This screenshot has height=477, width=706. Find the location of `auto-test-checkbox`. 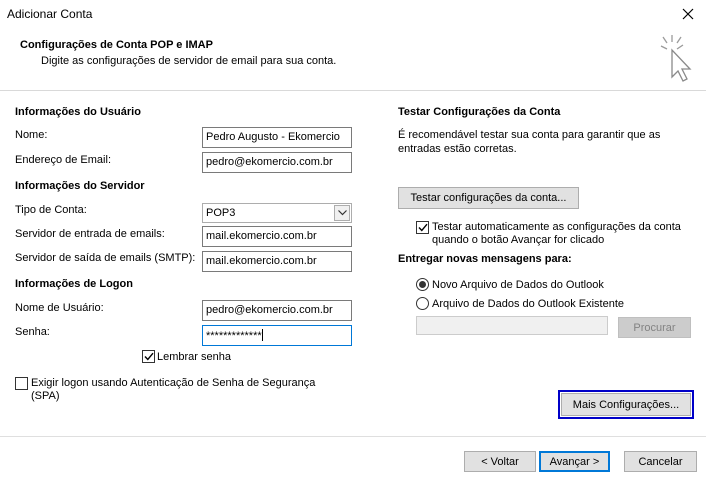

auto-test-checkbox is located at coordinates (422, 227).